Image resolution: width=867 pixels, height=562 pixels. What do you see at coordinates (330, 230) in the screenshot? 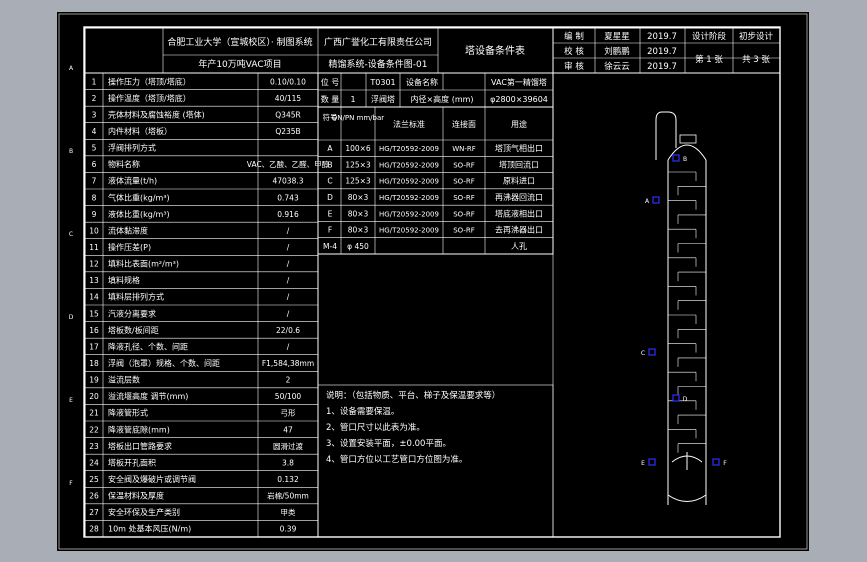
I see `nozzle-sym: F` at bounding box center [330, 230].